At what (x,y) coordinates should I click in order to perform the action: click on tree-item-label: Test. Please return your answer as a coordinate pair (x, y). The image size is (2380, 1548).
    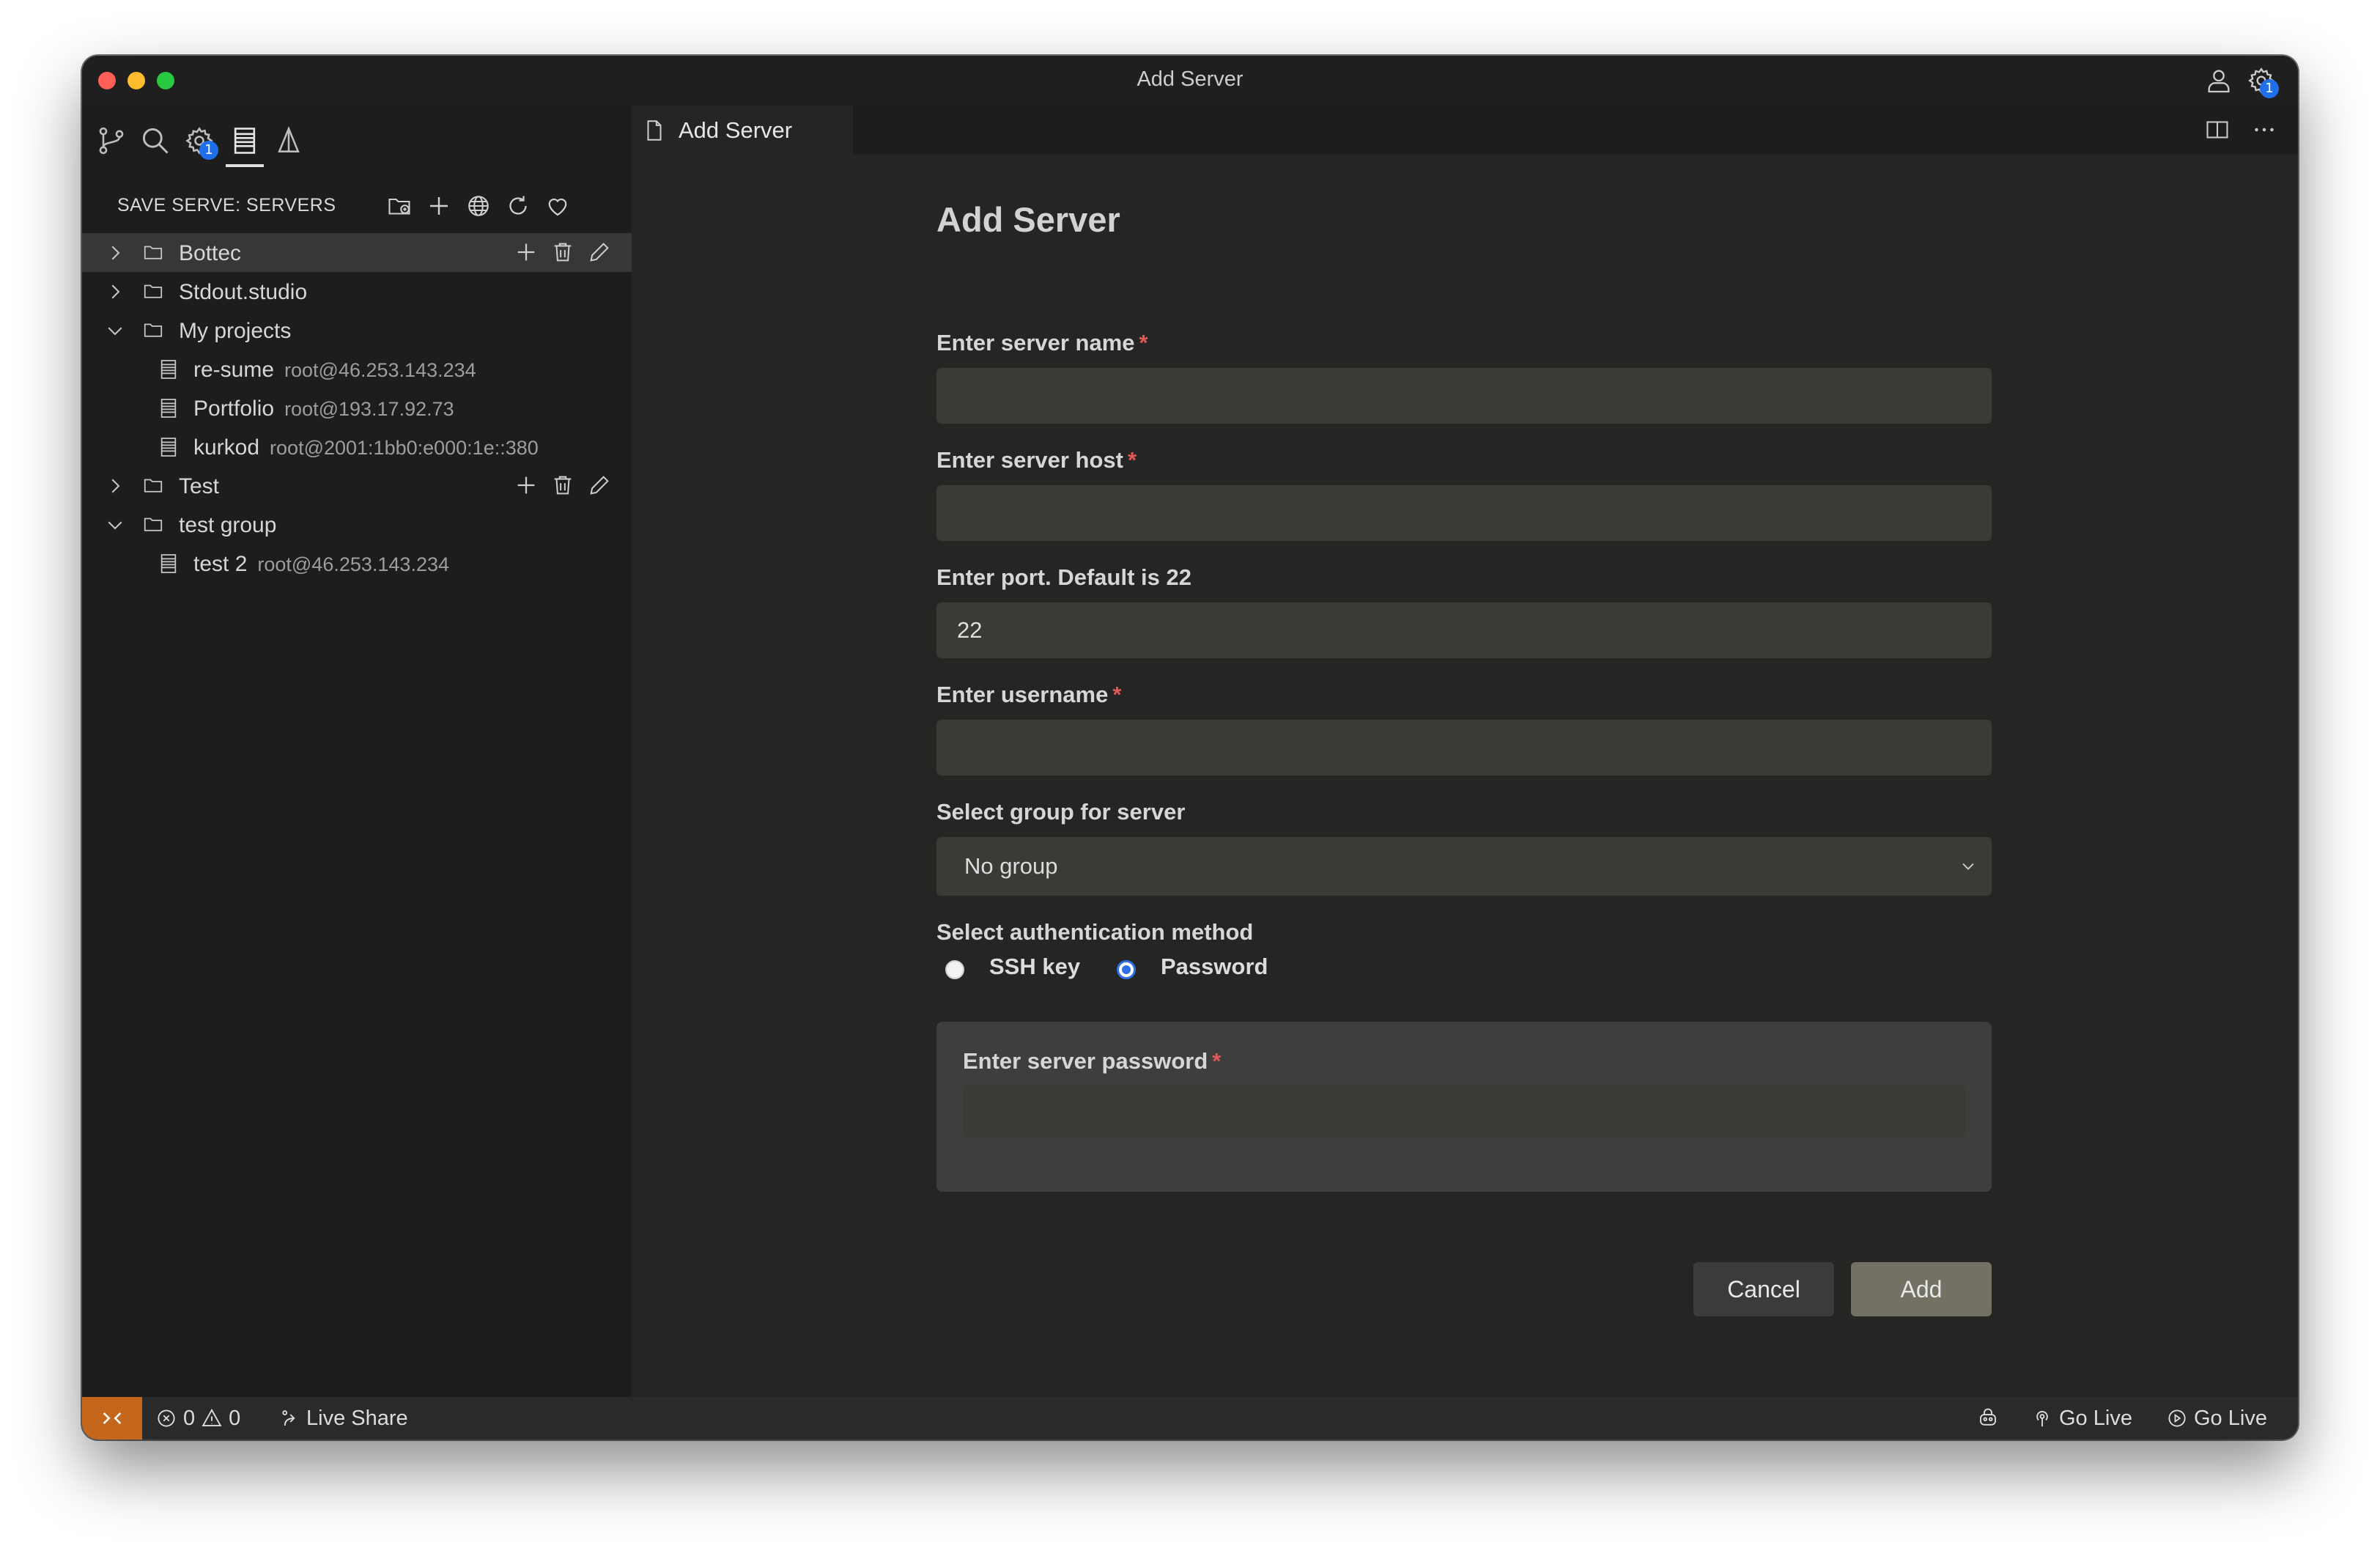
    Looking at the image, I should click on (199, 486).